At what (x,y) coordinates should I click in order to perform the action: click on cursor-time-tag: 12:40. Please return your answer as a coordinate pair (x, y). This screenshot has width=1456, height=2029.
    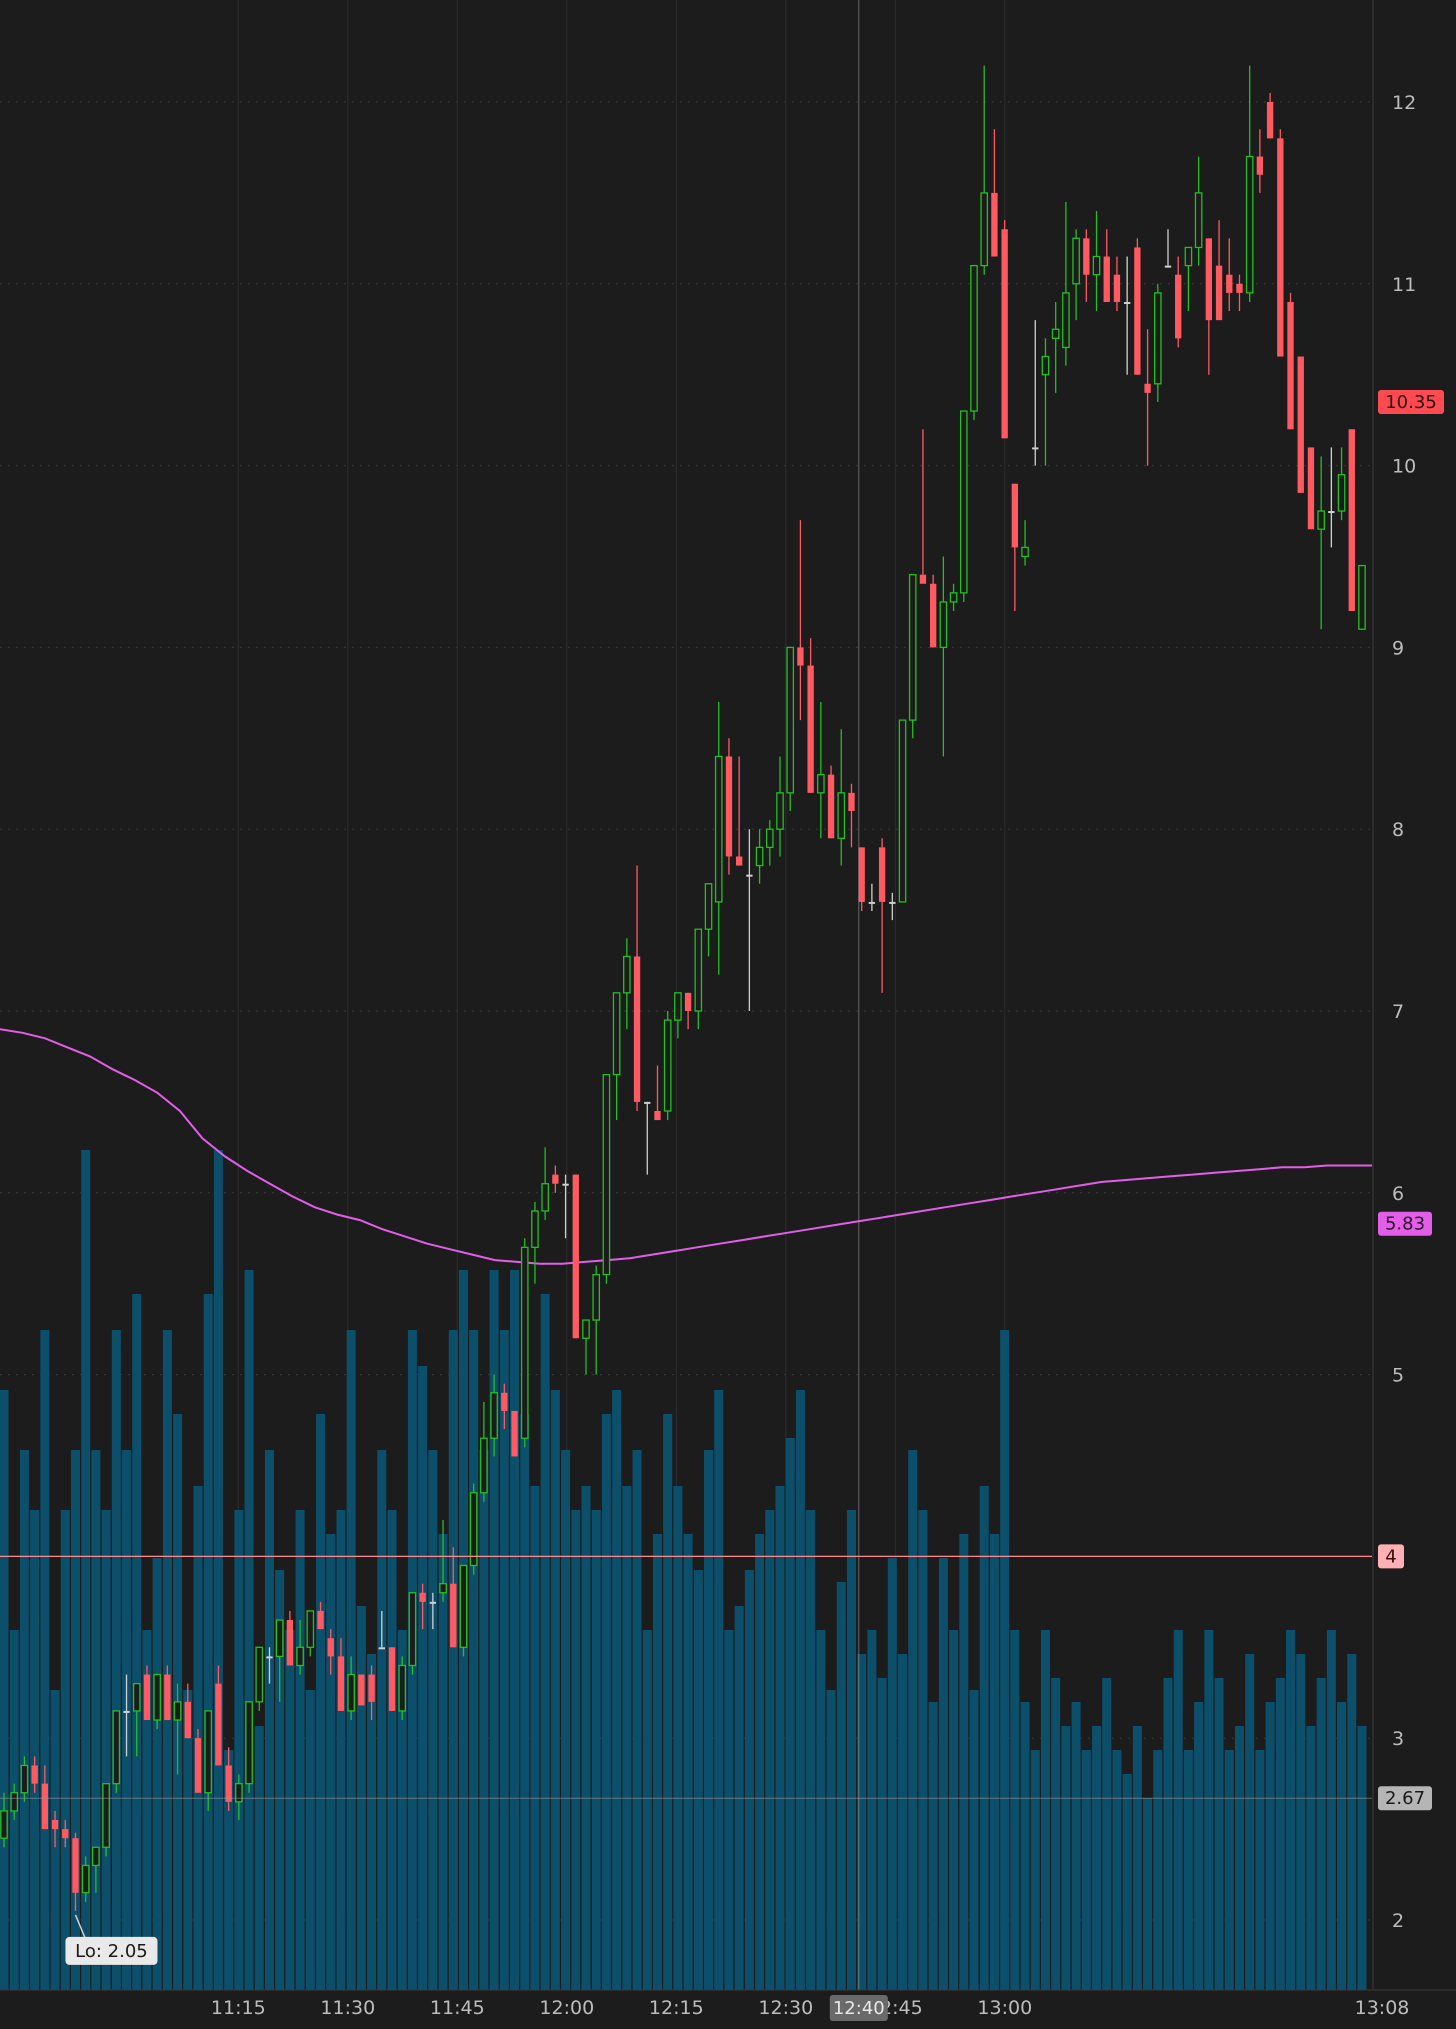
    Looking at the image, I should click on (858, 2008).